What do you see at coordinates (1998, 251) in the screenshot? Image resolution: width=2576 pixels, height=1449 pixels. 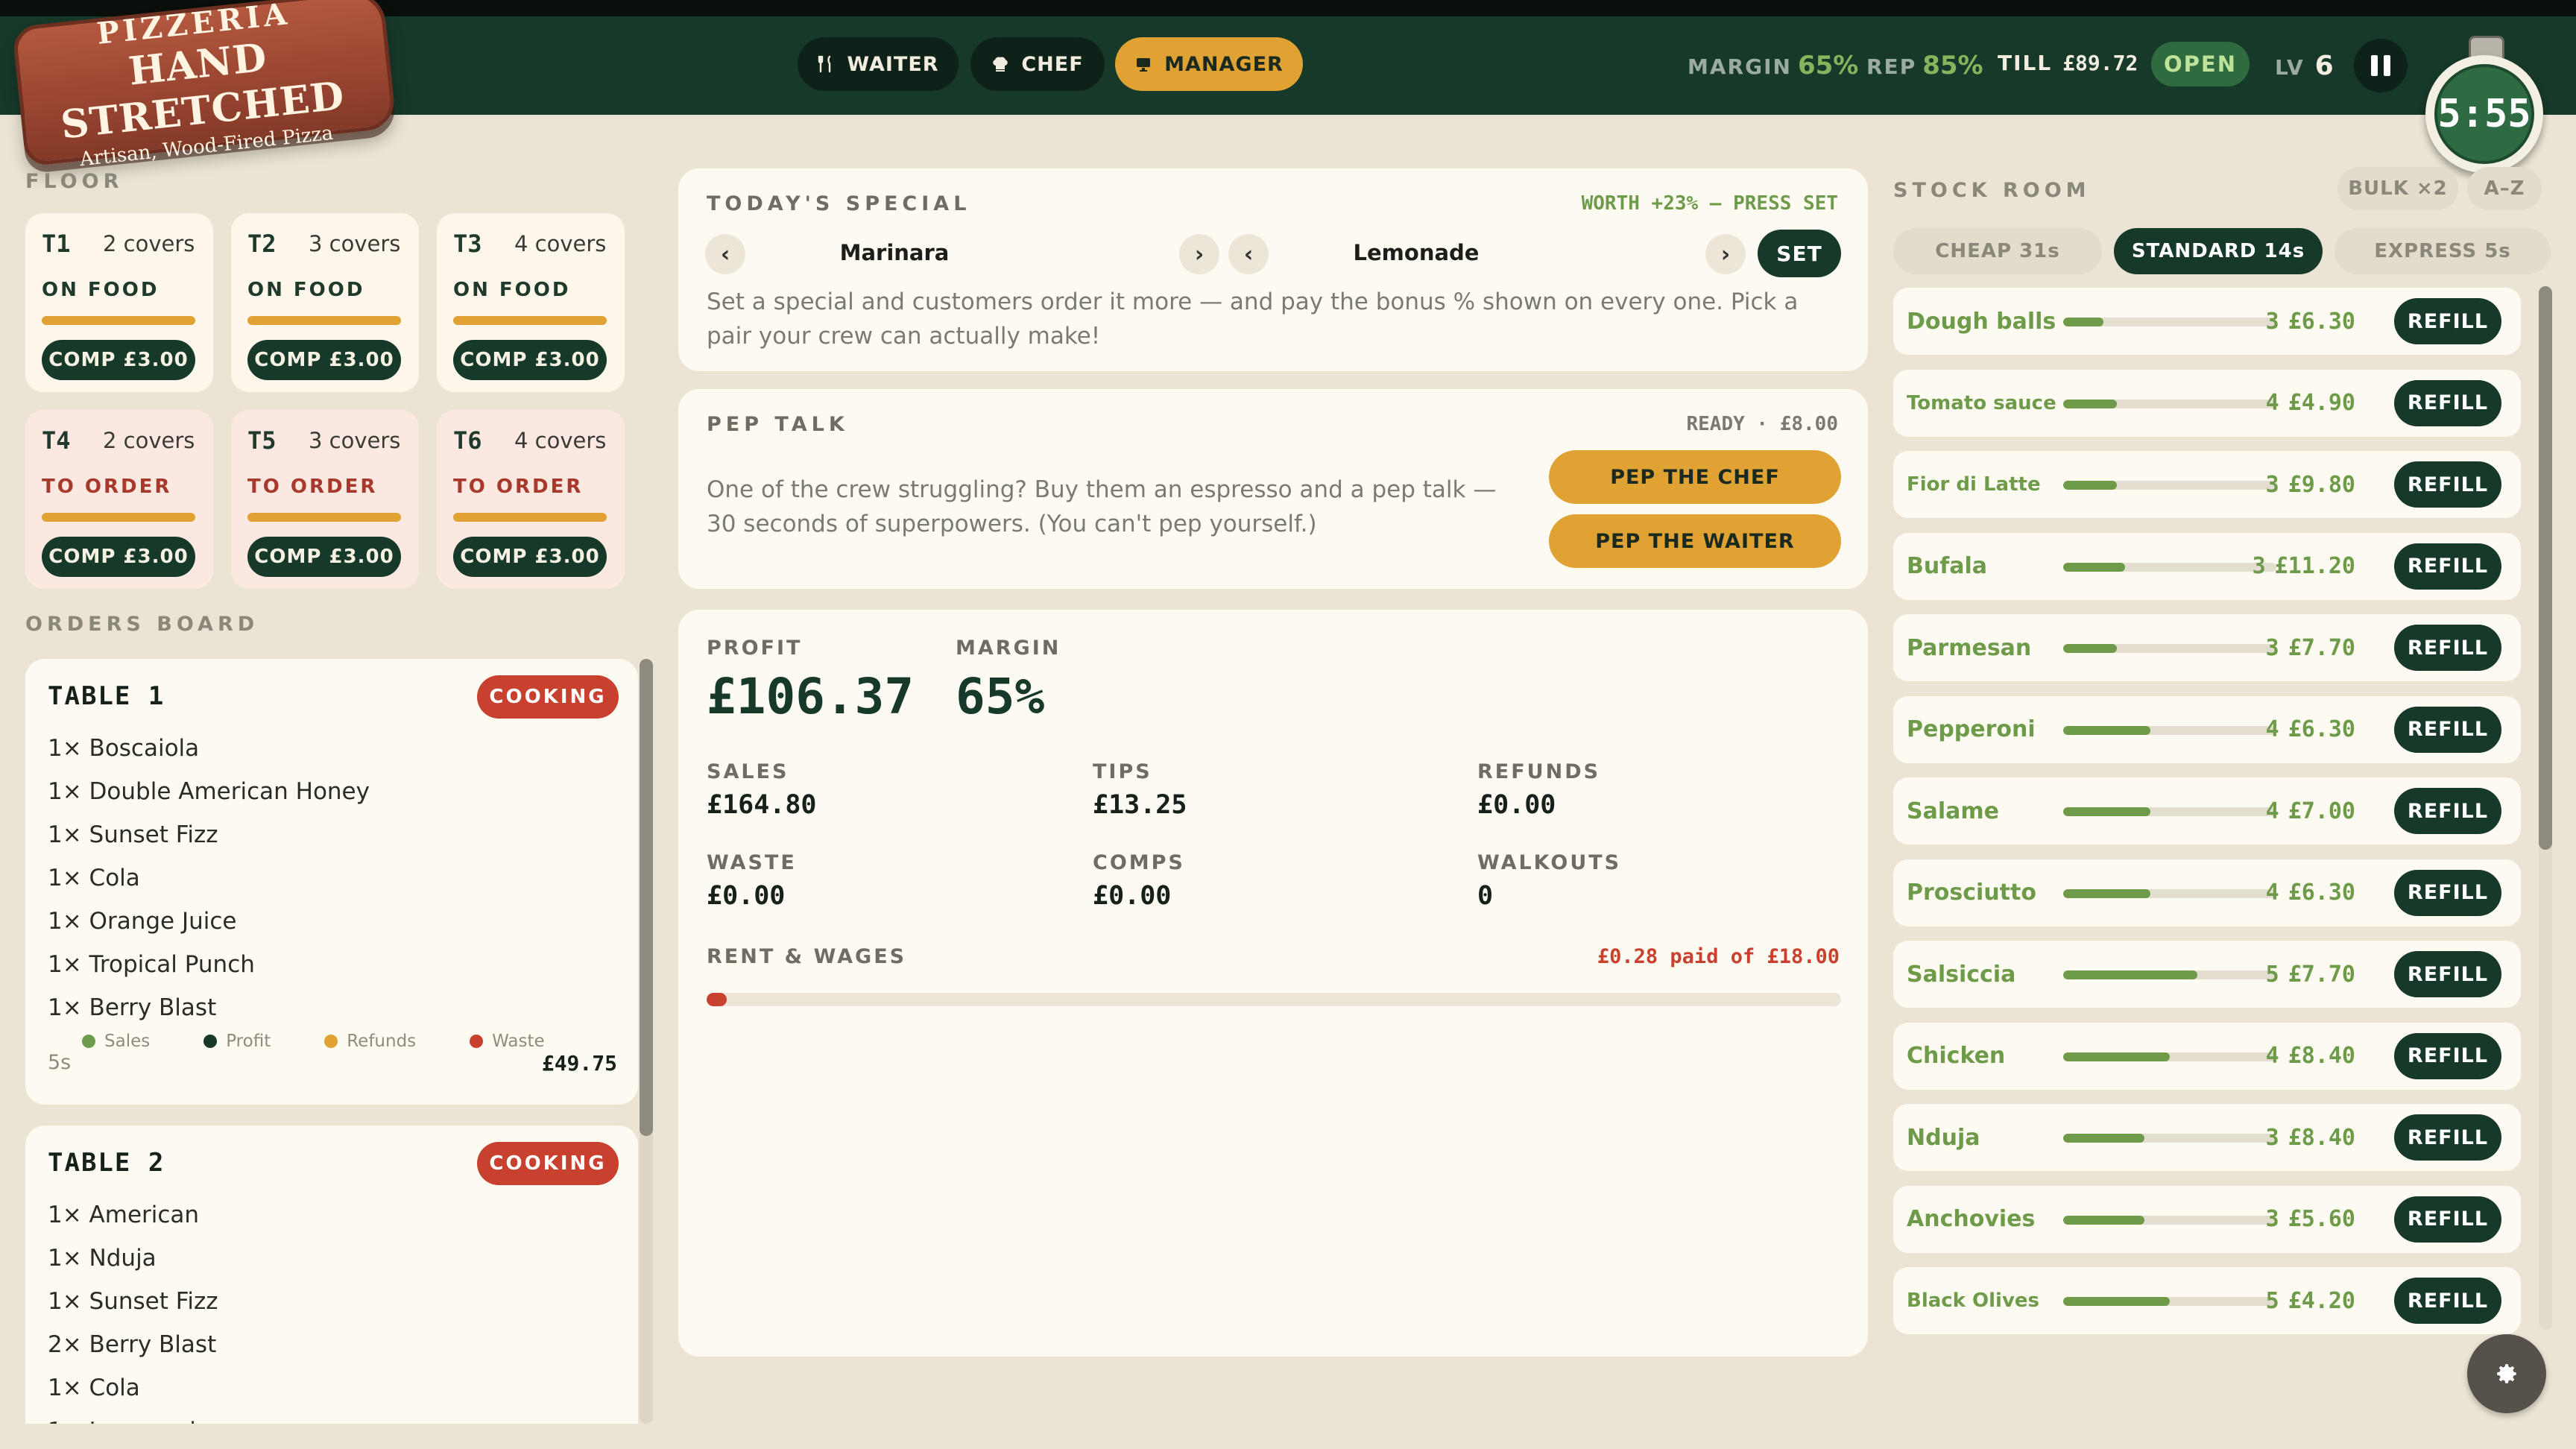 I see `tier-option-0: CHEAP 31s` at bounding box center [1998, 251].